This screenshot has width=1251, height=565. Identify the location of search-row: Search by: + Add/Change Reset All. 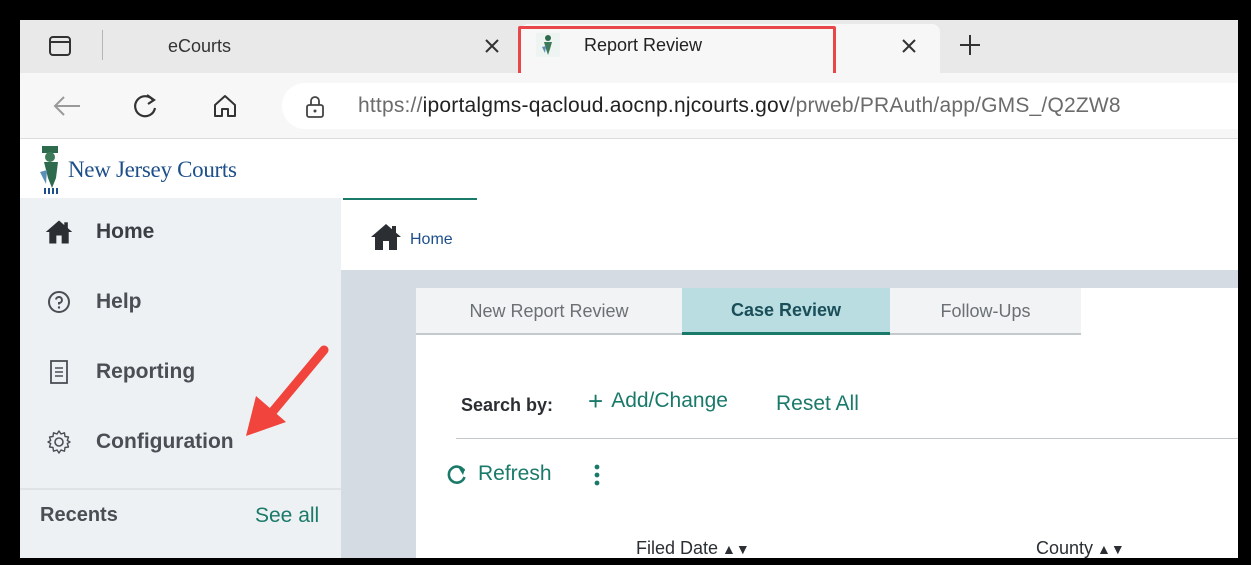
(827, 408).